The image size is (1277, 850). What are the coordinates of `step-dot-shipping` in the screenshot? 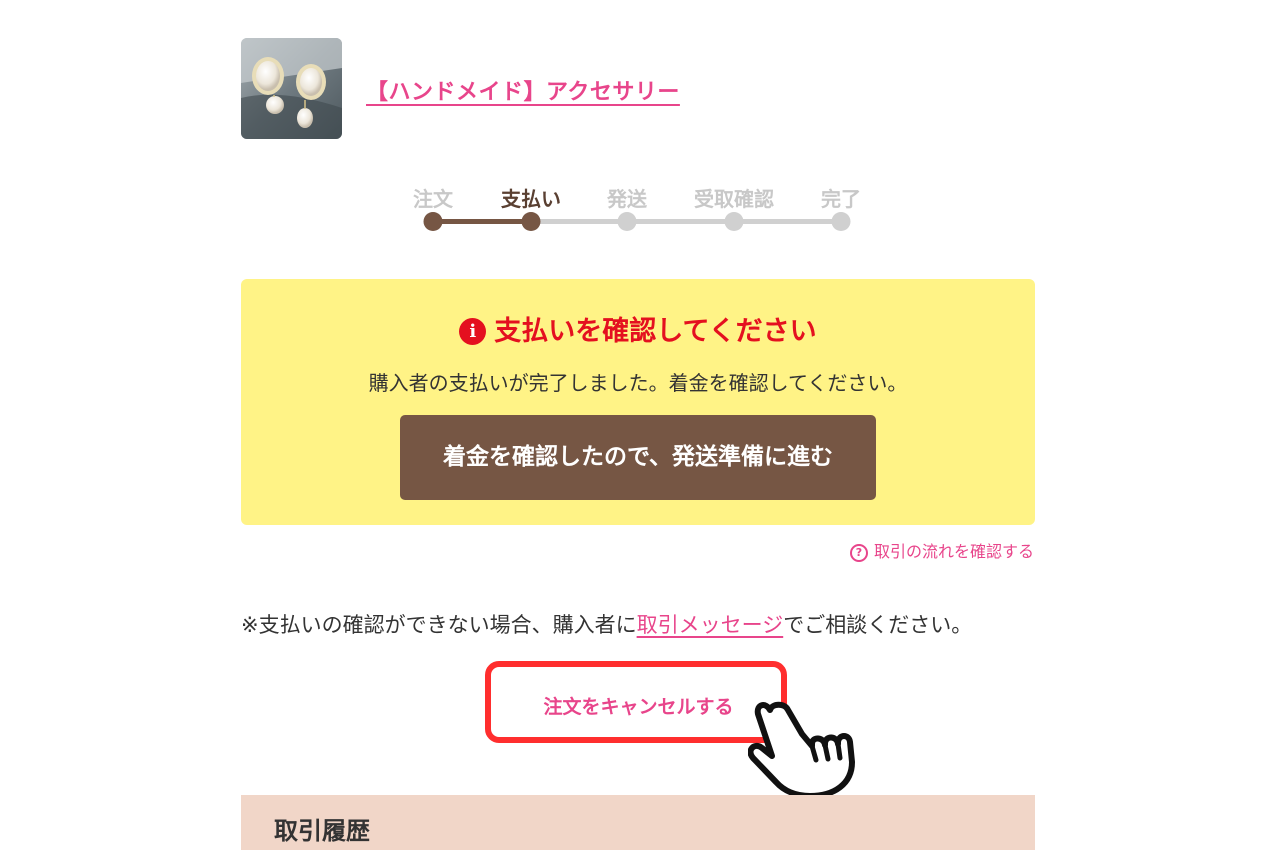 It's located at (627, 221).